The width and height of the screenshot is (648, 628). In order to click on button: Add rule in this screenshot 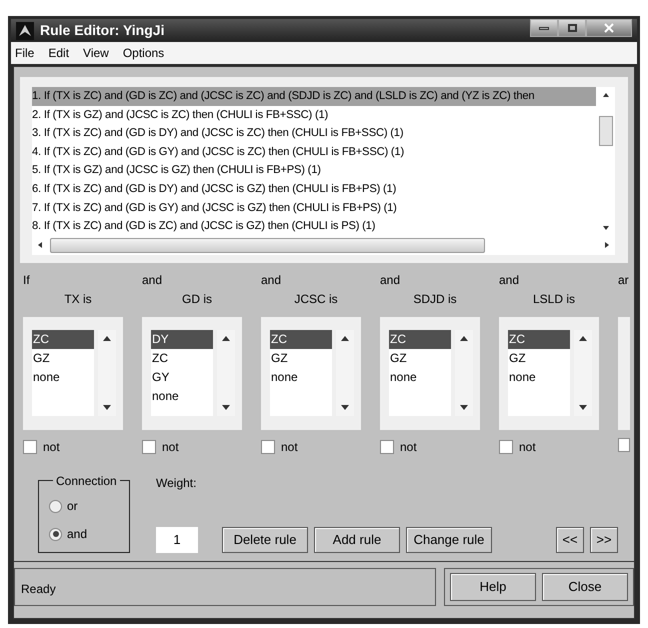, I will do `click(357, 539)`.